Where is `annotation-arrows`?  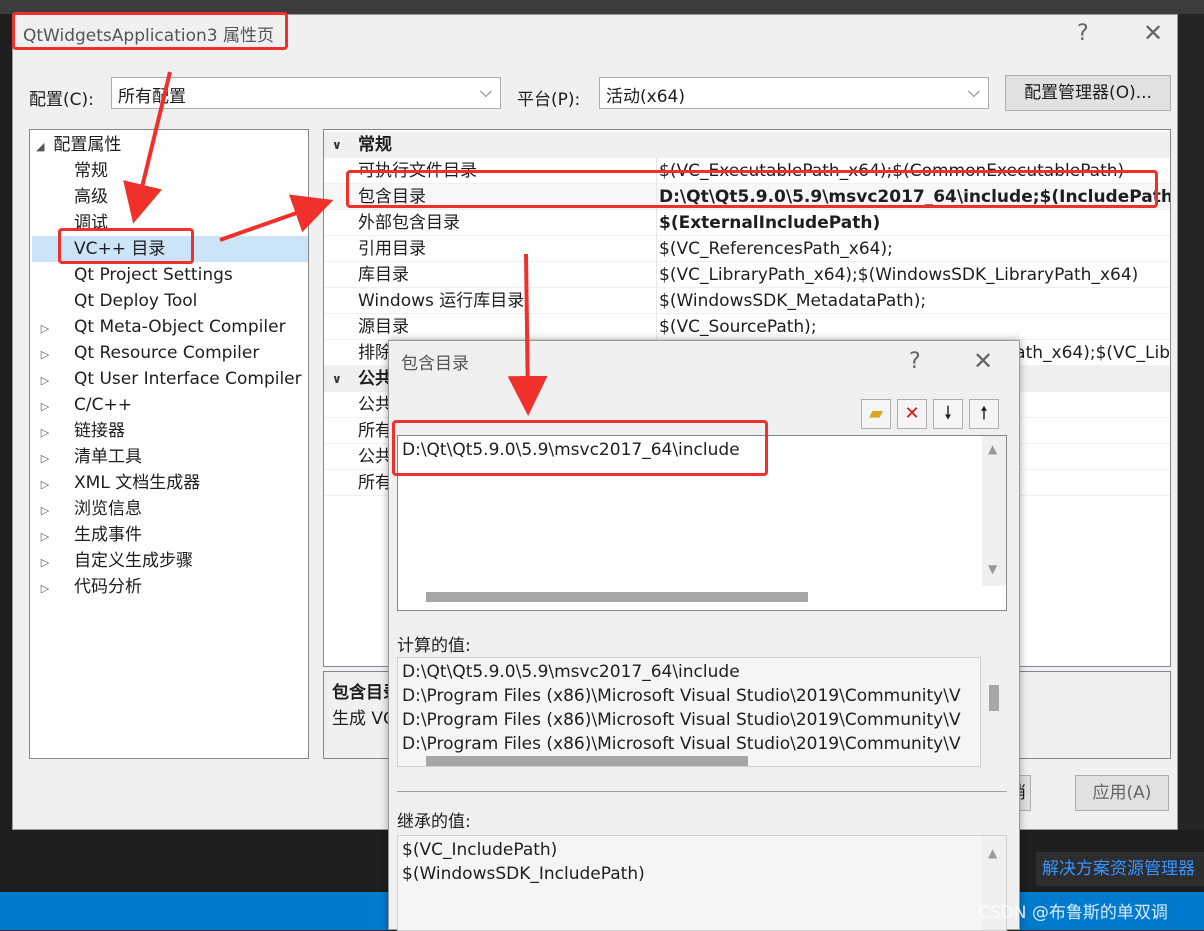
annotation-arrows is located at coordinates (335, 243).